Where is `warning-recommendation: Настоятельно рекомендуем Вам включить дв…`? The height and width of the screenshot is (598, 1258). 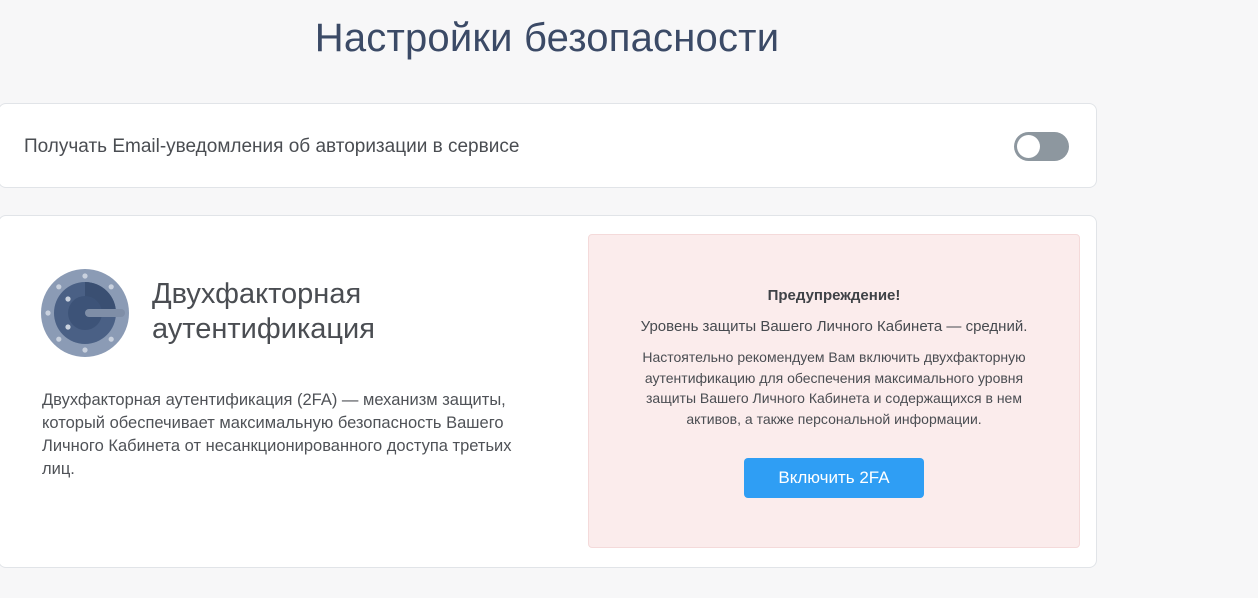
warning-recommendation: Настоятельно рекомендуем Вам включить дв… is located at coordinates (834, 388).